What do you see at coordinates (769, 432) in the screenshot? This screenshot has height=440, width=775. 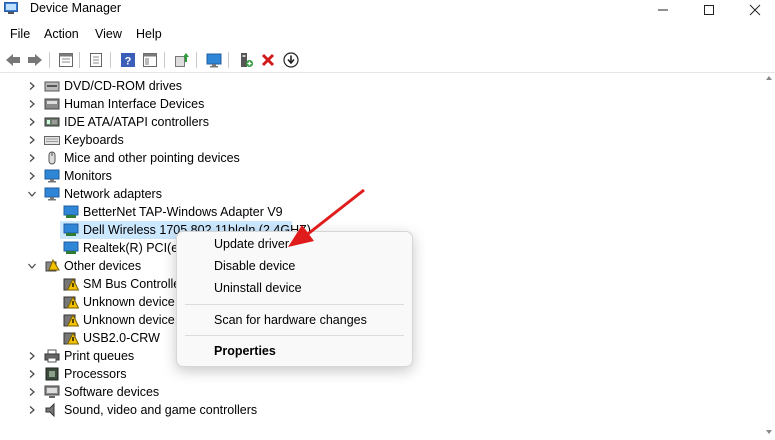 I see `scroll-down-icon` at bounding box center [769, 432].